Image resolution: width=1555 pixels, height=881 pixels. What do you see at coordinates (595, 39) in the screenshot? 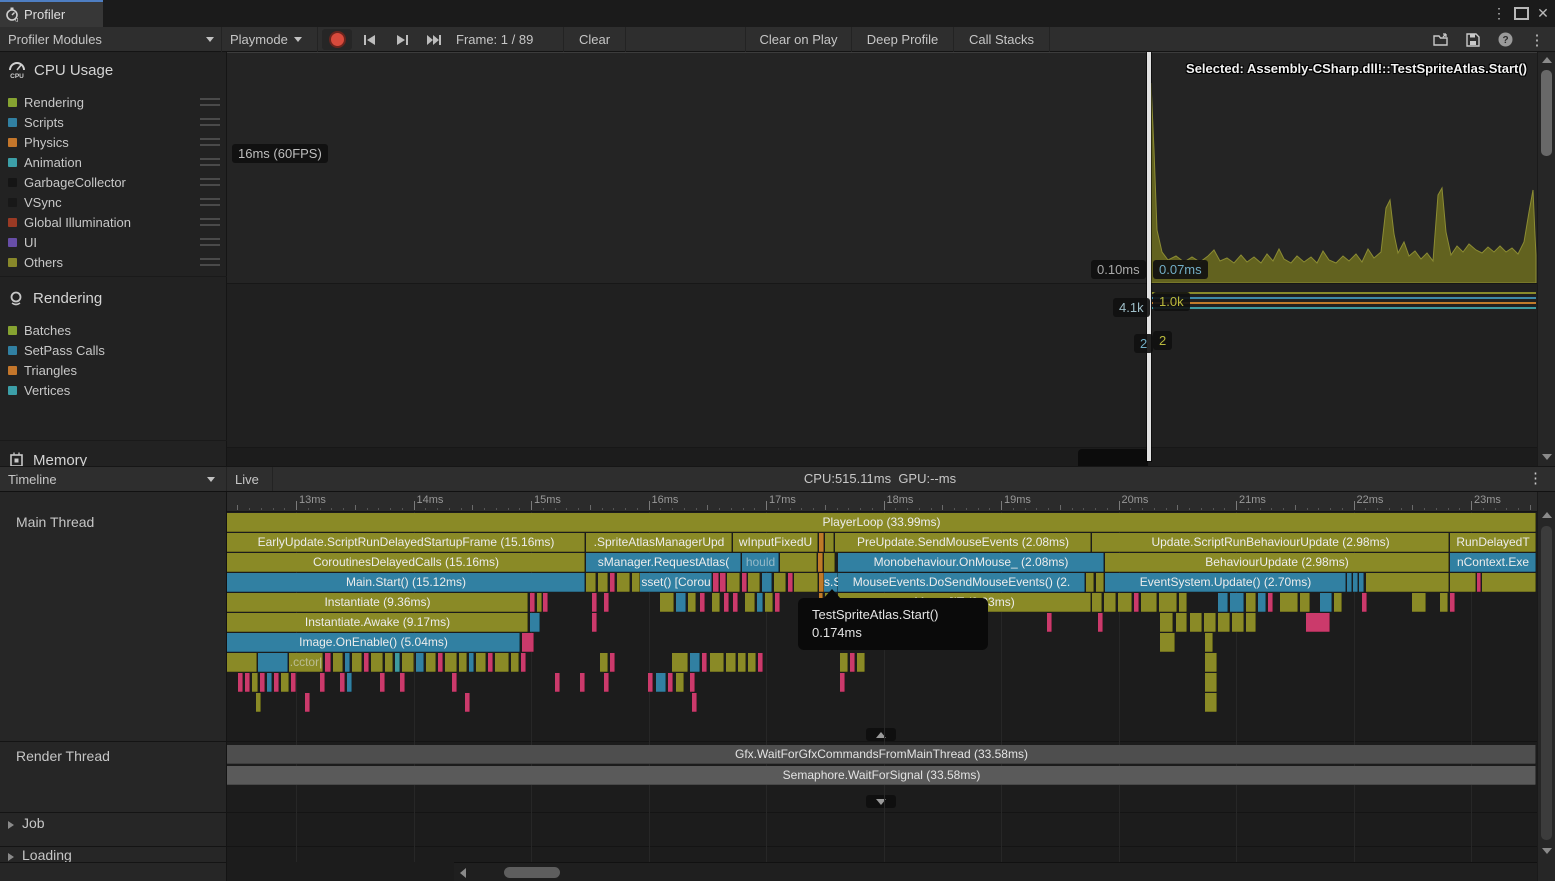
I see `clear-button: Clear` at bounding box center [595, 39].